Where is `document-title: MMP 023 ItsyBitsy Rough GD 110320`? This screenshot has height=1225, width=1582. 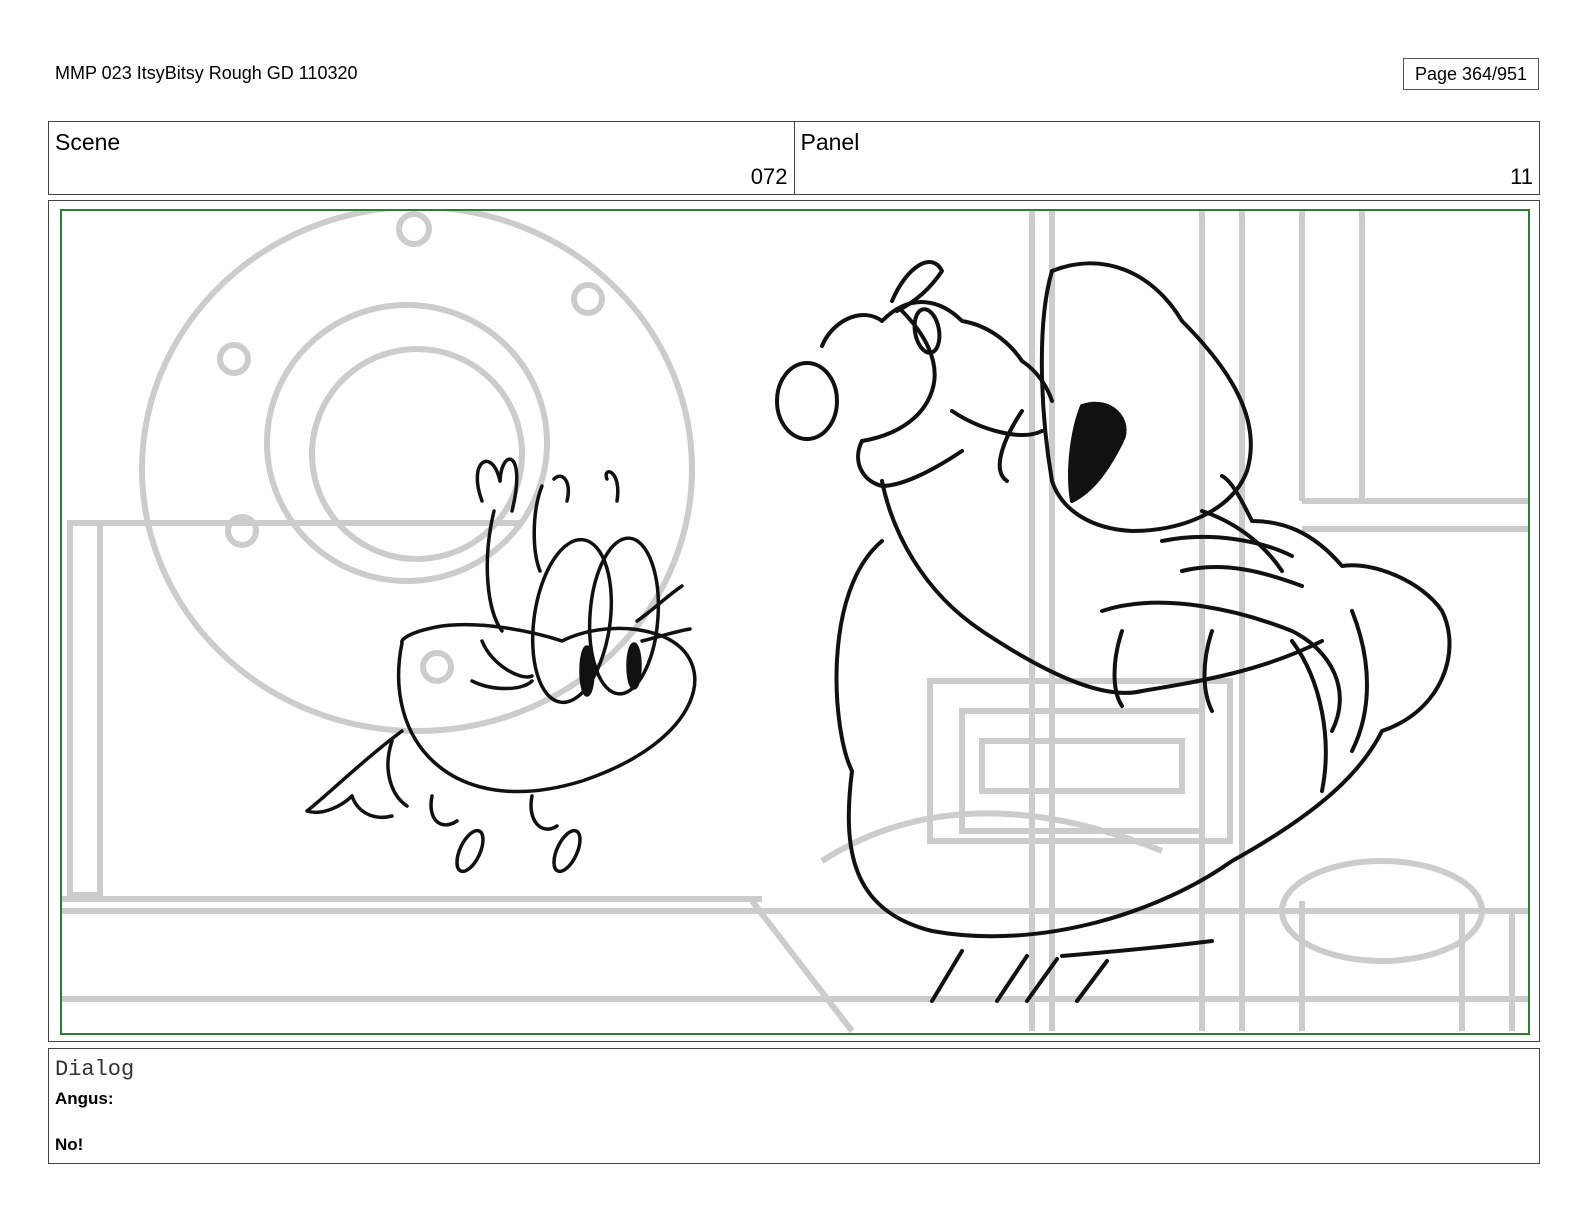 document-title: MMP 023 ItsyBitsy Rough GD 110320 is located at coordinates (206, 73).